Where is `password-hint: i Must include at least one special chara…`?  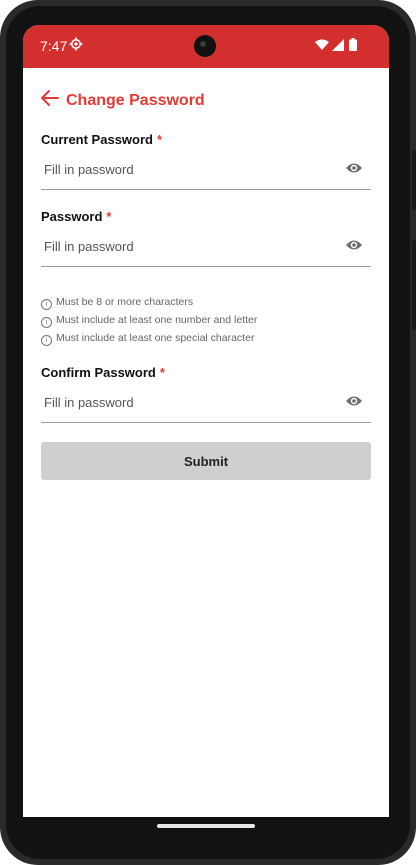 password-hint: i Must include at least one special chara… is located at coordinates (147, 339).